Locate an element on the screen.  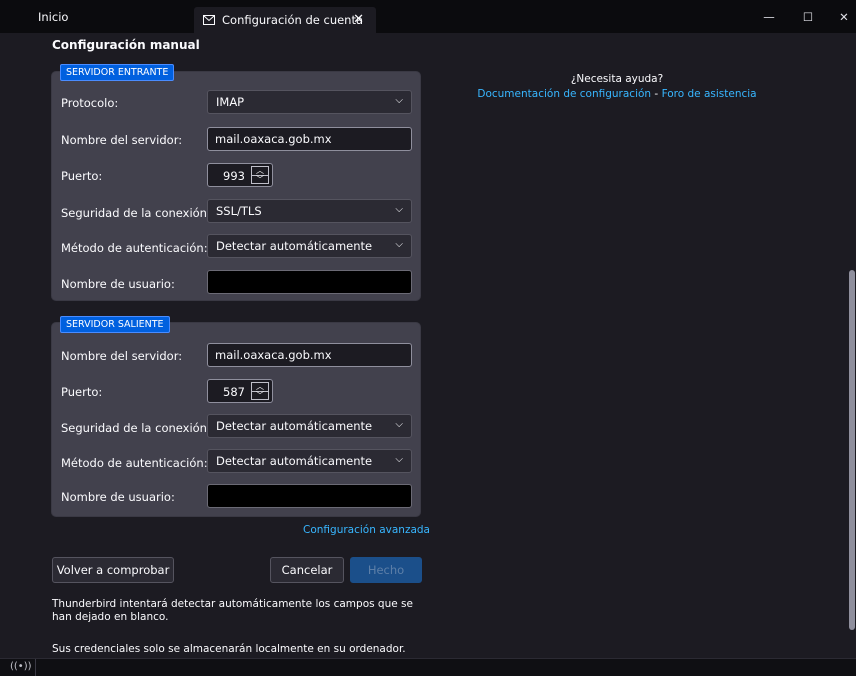
title-bar: Inicio Configuración de cuenta ✕ — ☐ ✕ is located at coordinates (428, 16).